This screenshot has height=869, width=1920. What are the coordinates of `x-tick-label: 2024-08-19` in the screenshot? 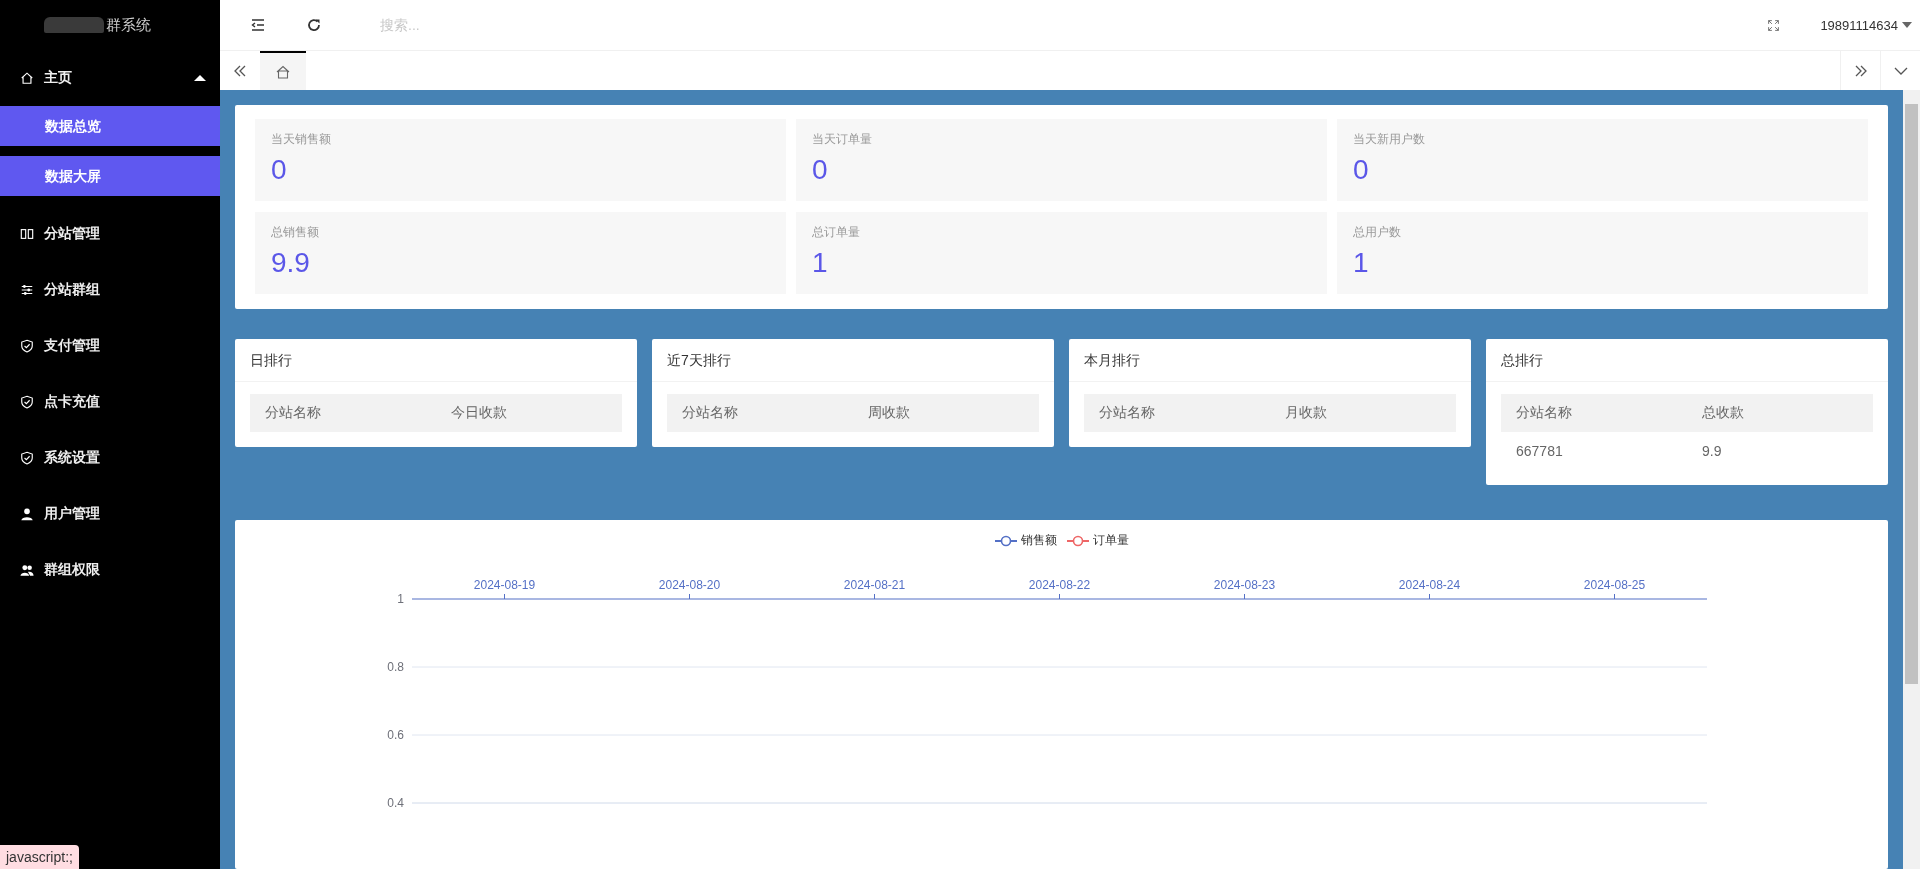 It's located at (504, 585).